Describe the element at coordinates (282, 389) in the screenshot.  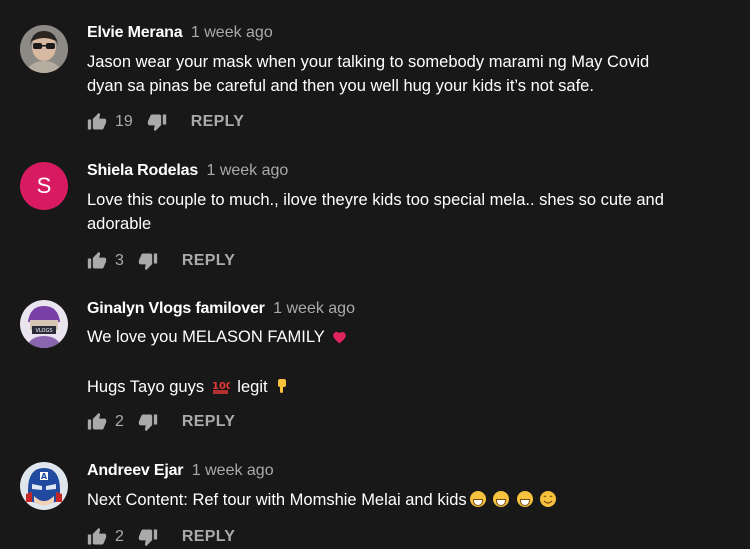
I see `pointing-down-emoji-icon` at that location.